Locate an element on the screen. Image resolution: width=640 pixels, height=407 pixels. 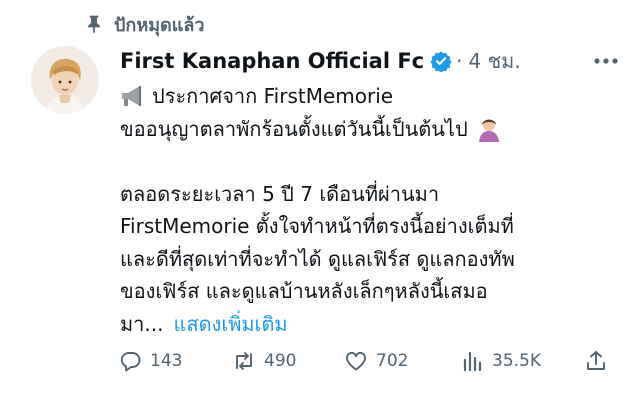
verified-badge-icon is located at coordinates (441, 61).